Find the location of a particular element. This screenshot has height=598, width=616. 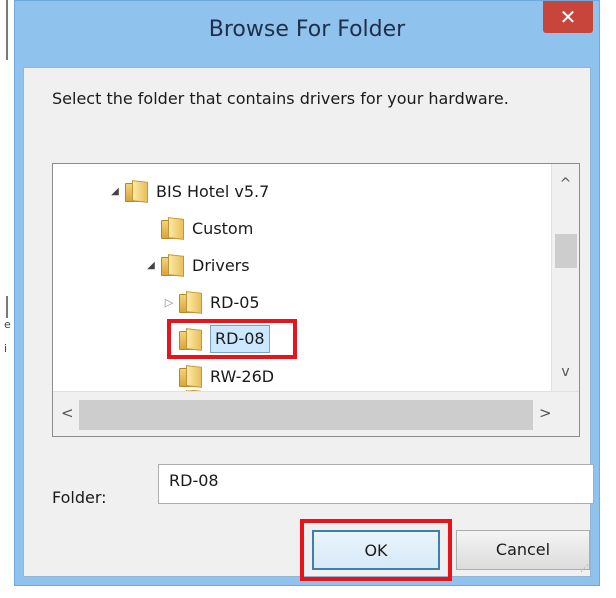

horizontal-scrollbar: < > is located at coordinates (316, 413).